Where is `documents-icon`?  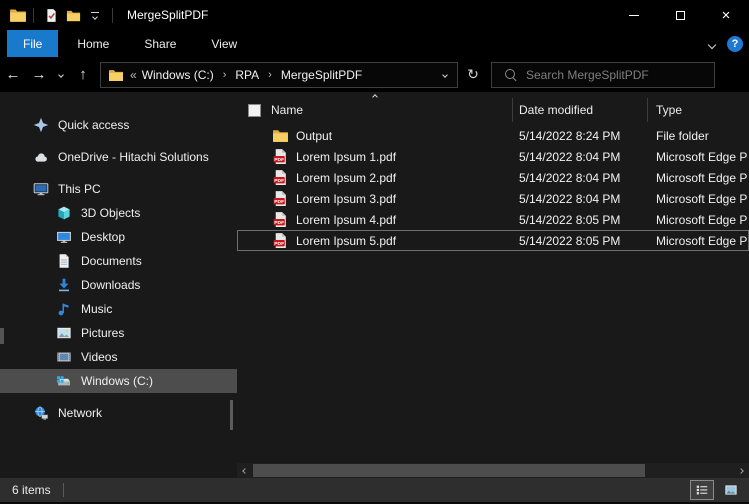 documents-icon is located at coordinates (64, 261).